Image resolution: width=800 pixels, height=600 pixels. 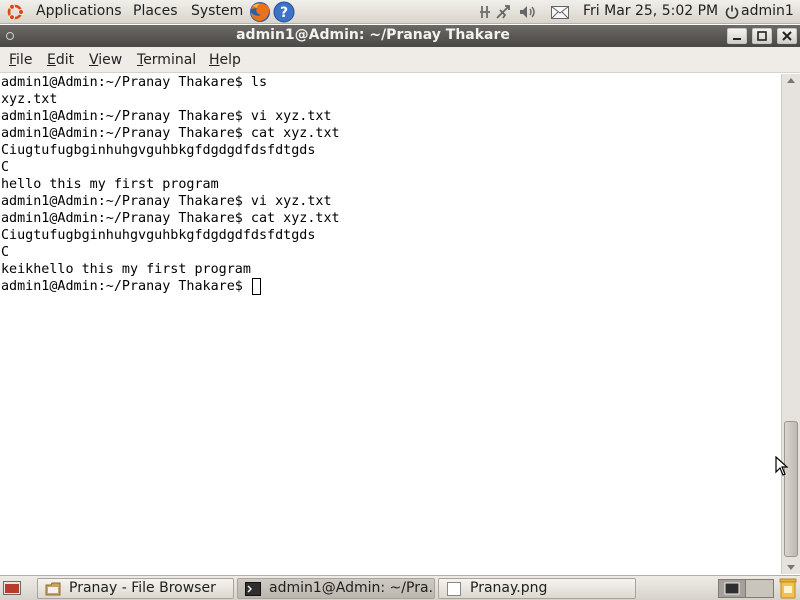 I want to click on terminal-prompt: admin1@Admin:~/Pranay Thakare$, so click(x=126, y=286).